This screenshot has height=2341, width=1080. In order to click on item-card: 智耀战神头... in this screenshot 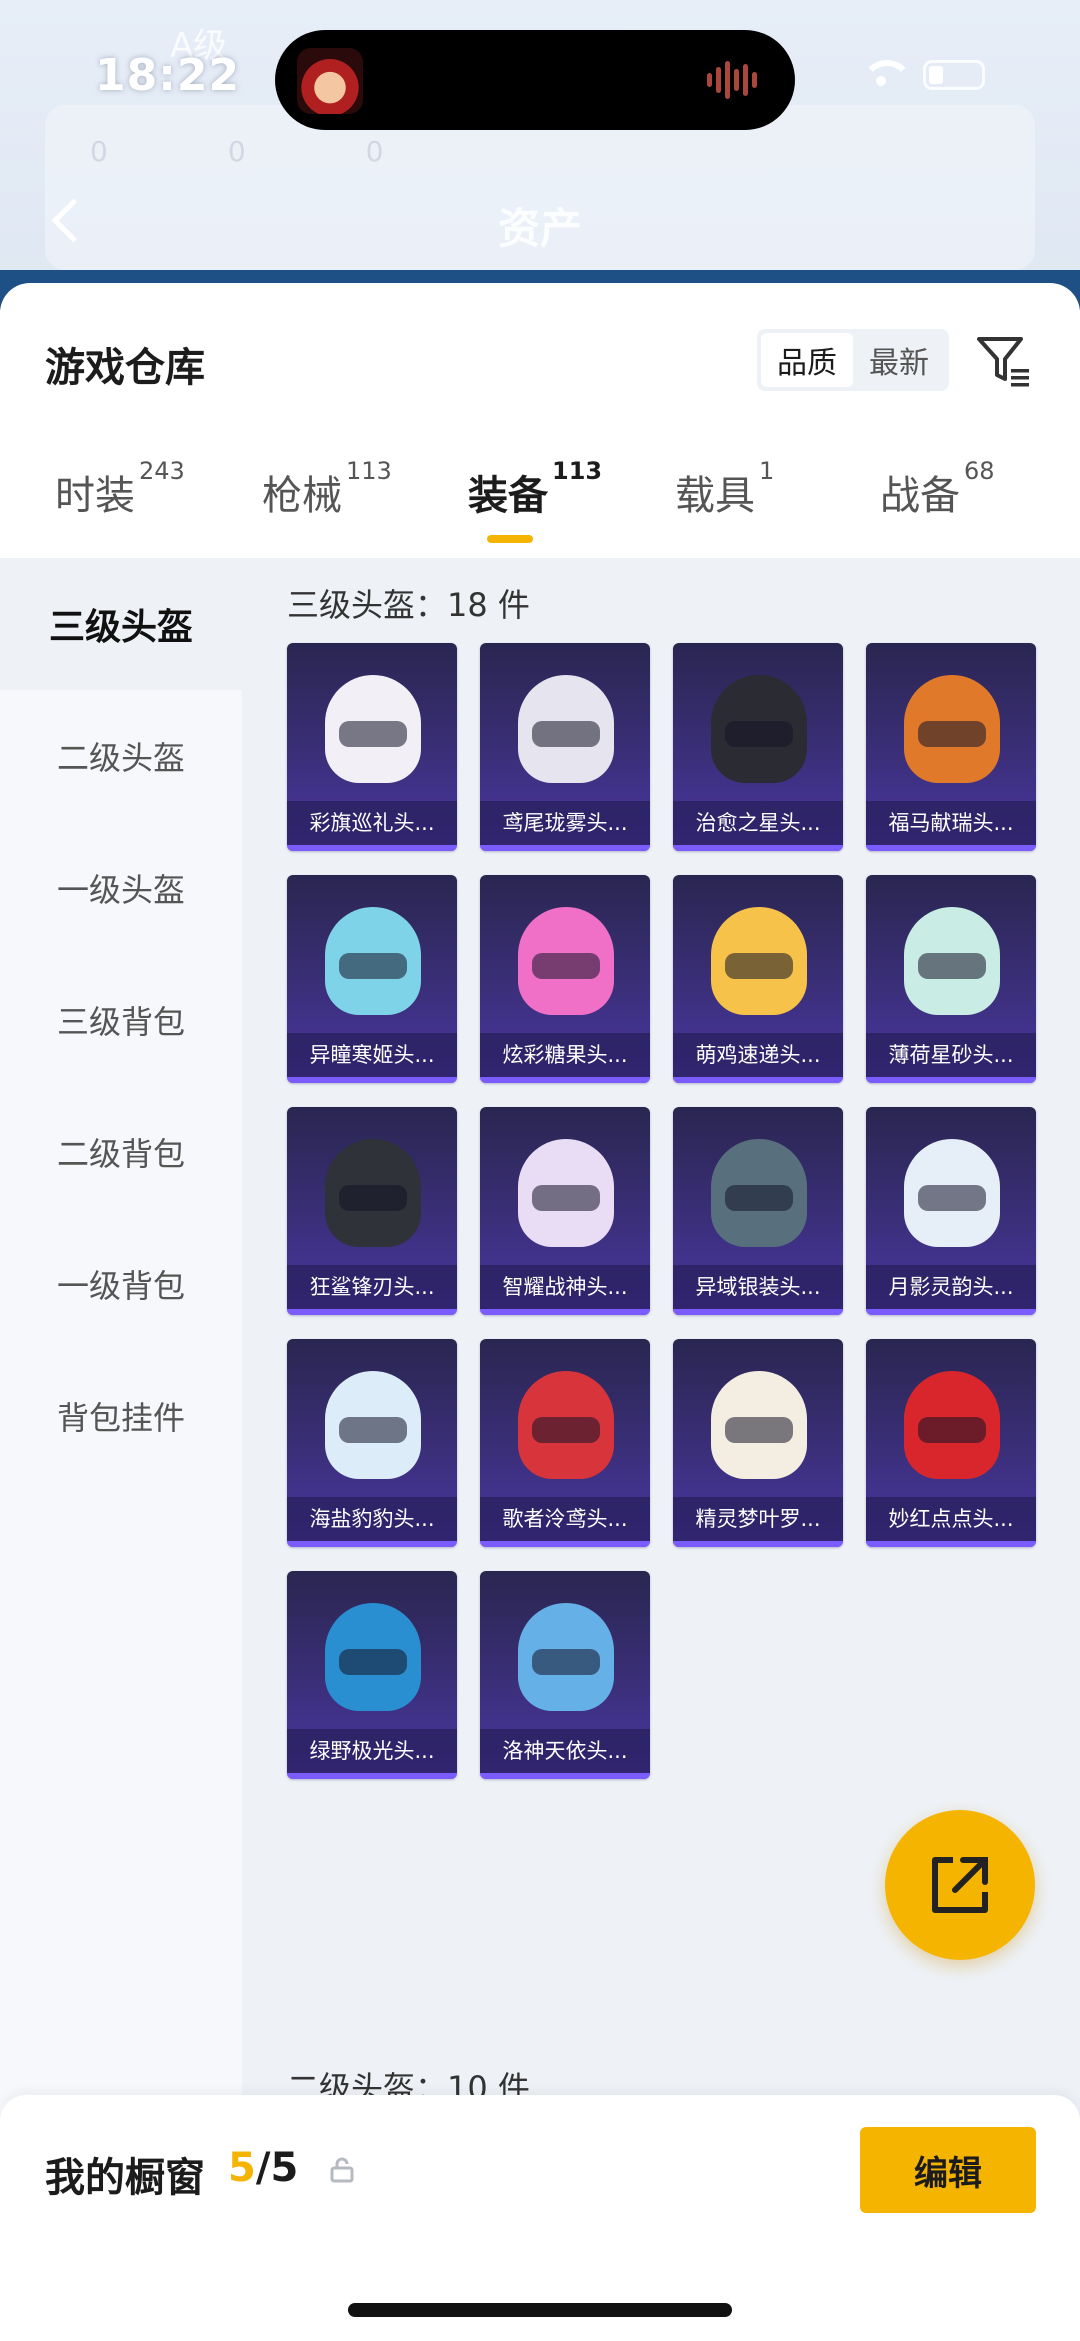, I will do `click(565, 1211)`.